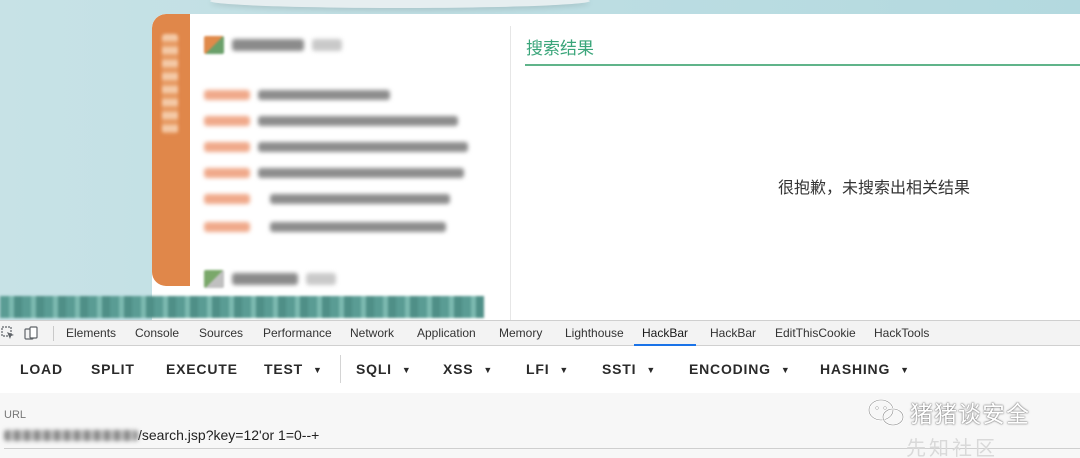  I want to click on xss-dropdown: XSS ▼, so click(468, 369).